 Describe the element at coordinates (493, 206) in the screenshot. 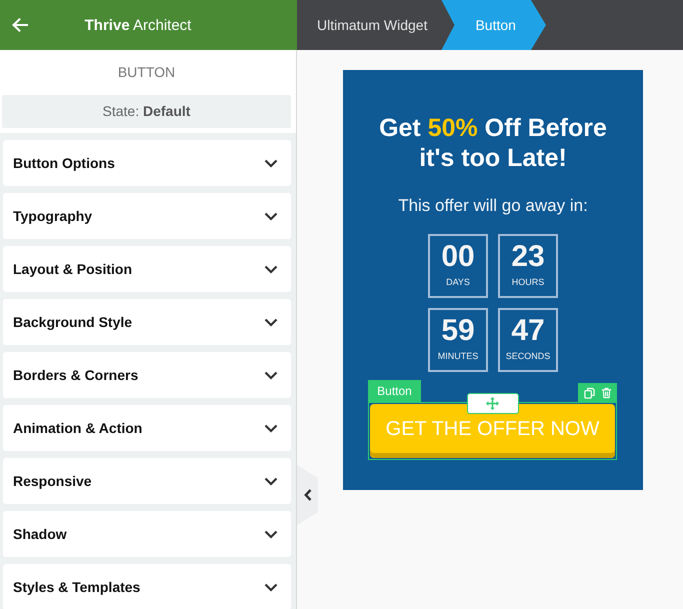

I see `subtitle: This offer will go away in:` at that location.